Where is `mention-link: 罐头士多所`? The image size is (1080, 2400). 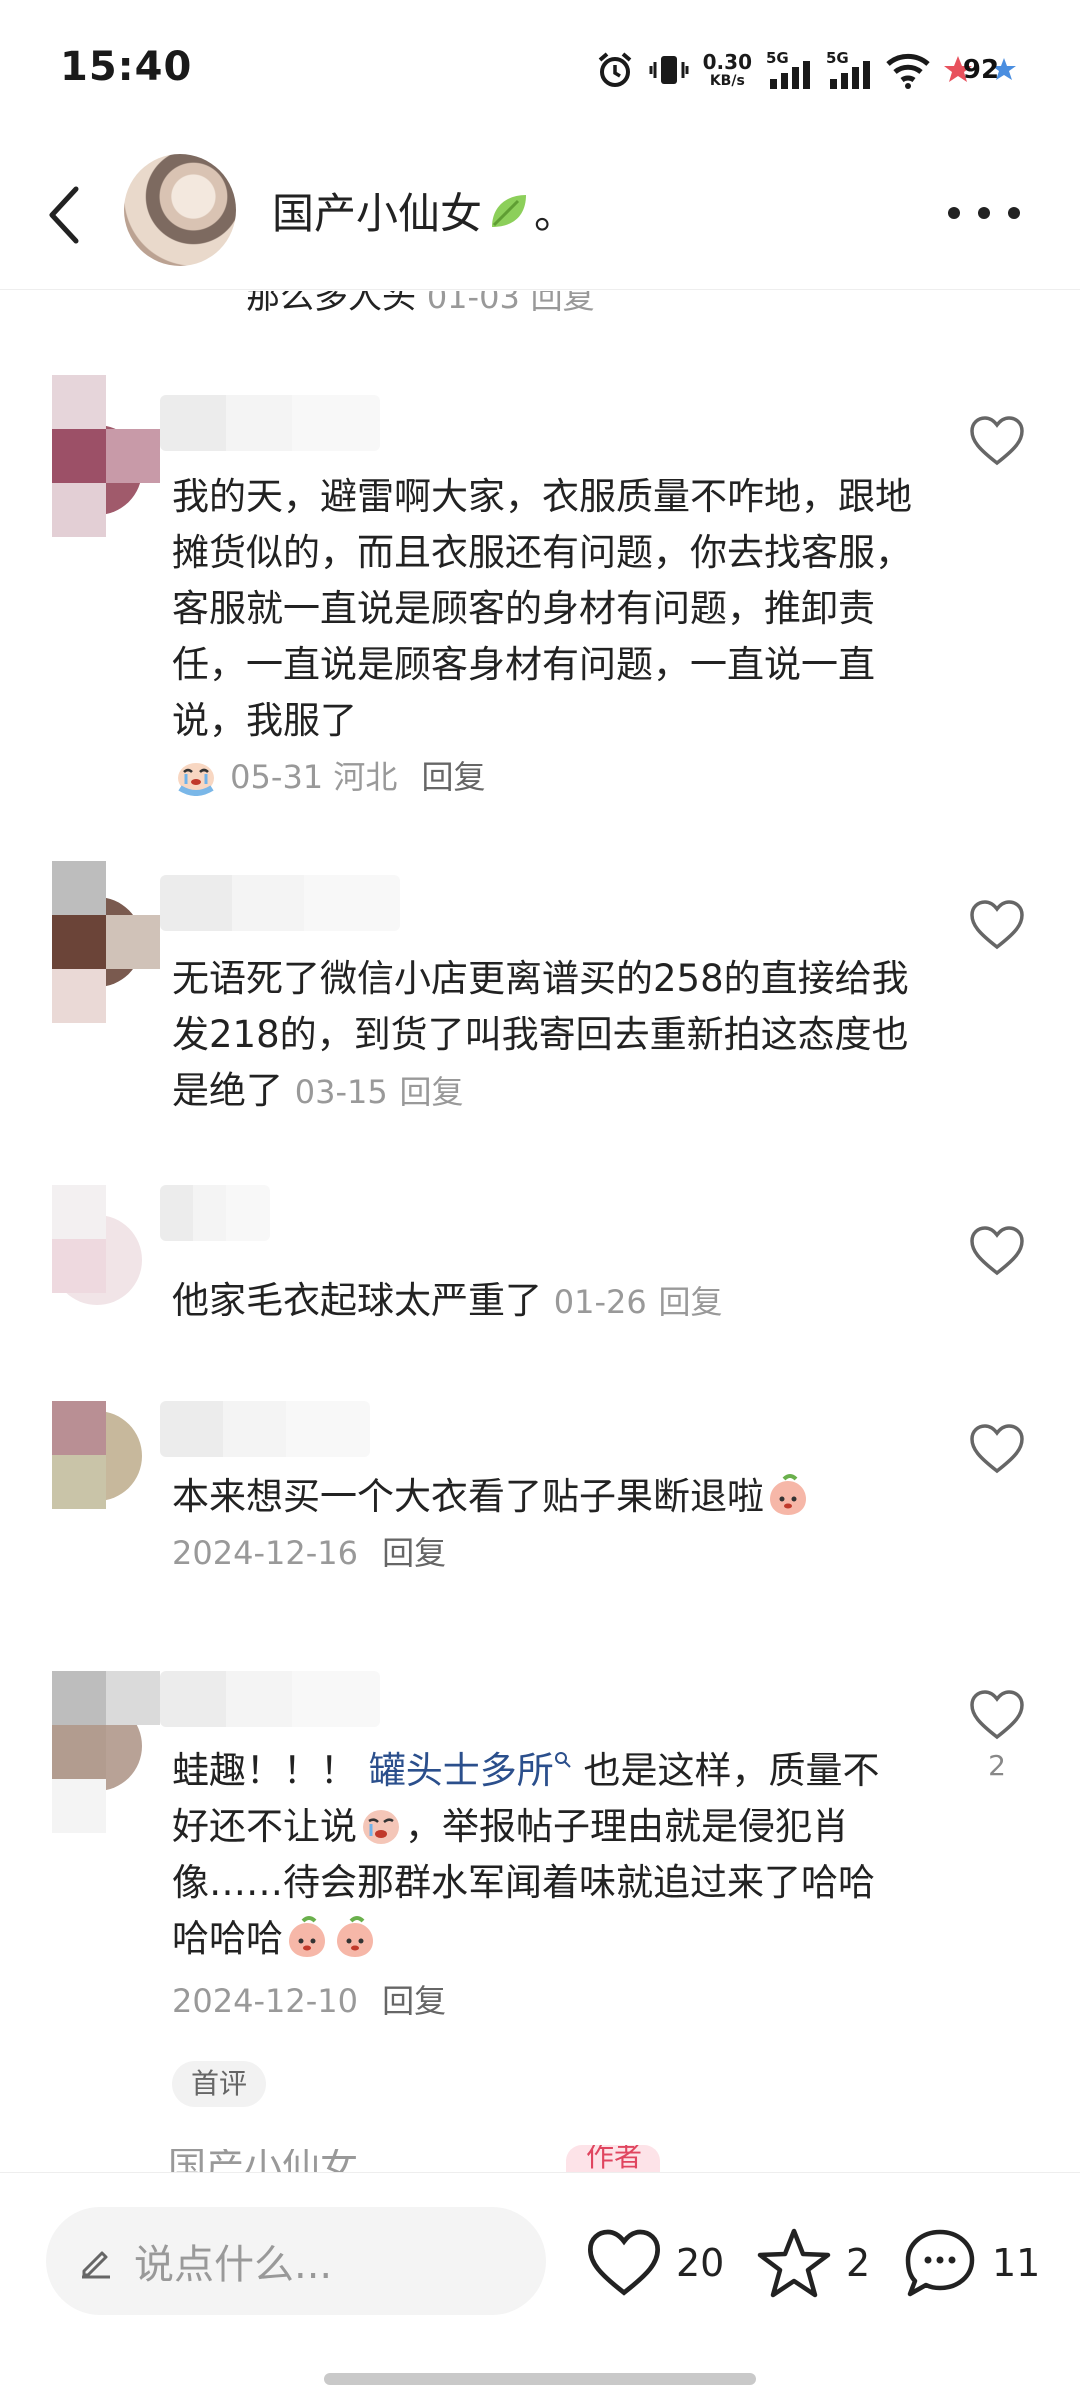
mention-link: 罐头士多所 is located at coordinates (470, 1770).